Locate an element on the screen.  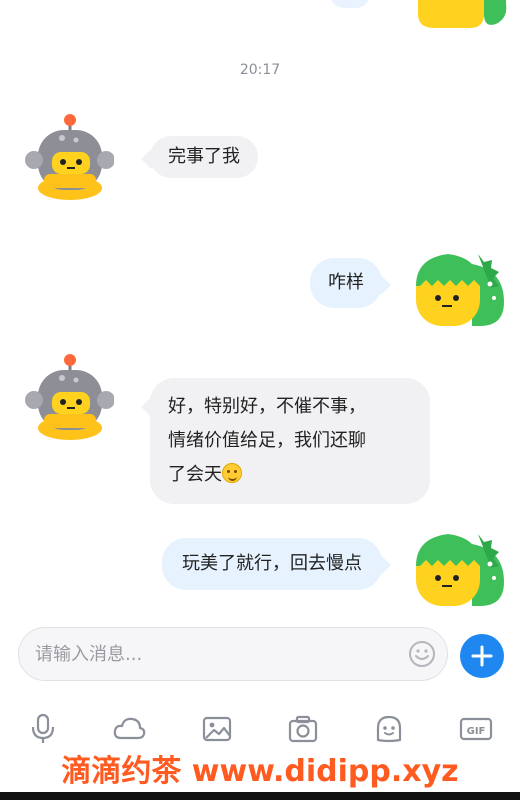
image-icon is located at coordinates (217, 729).